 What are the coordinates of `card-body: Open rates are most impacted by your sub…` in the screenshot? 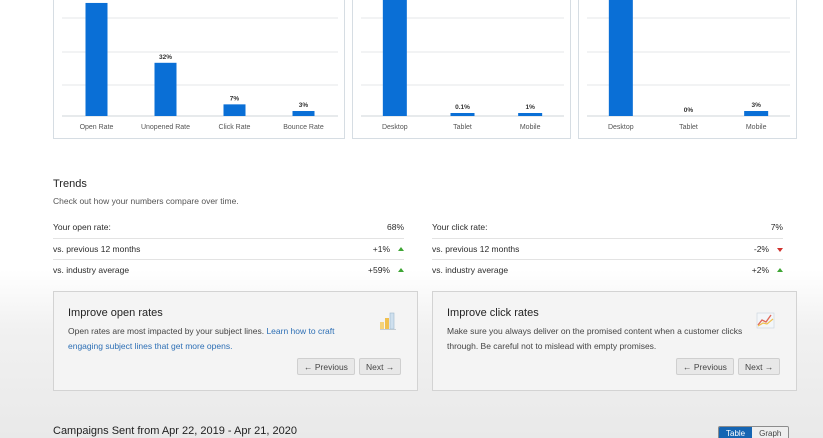 It's located at (218, 339).